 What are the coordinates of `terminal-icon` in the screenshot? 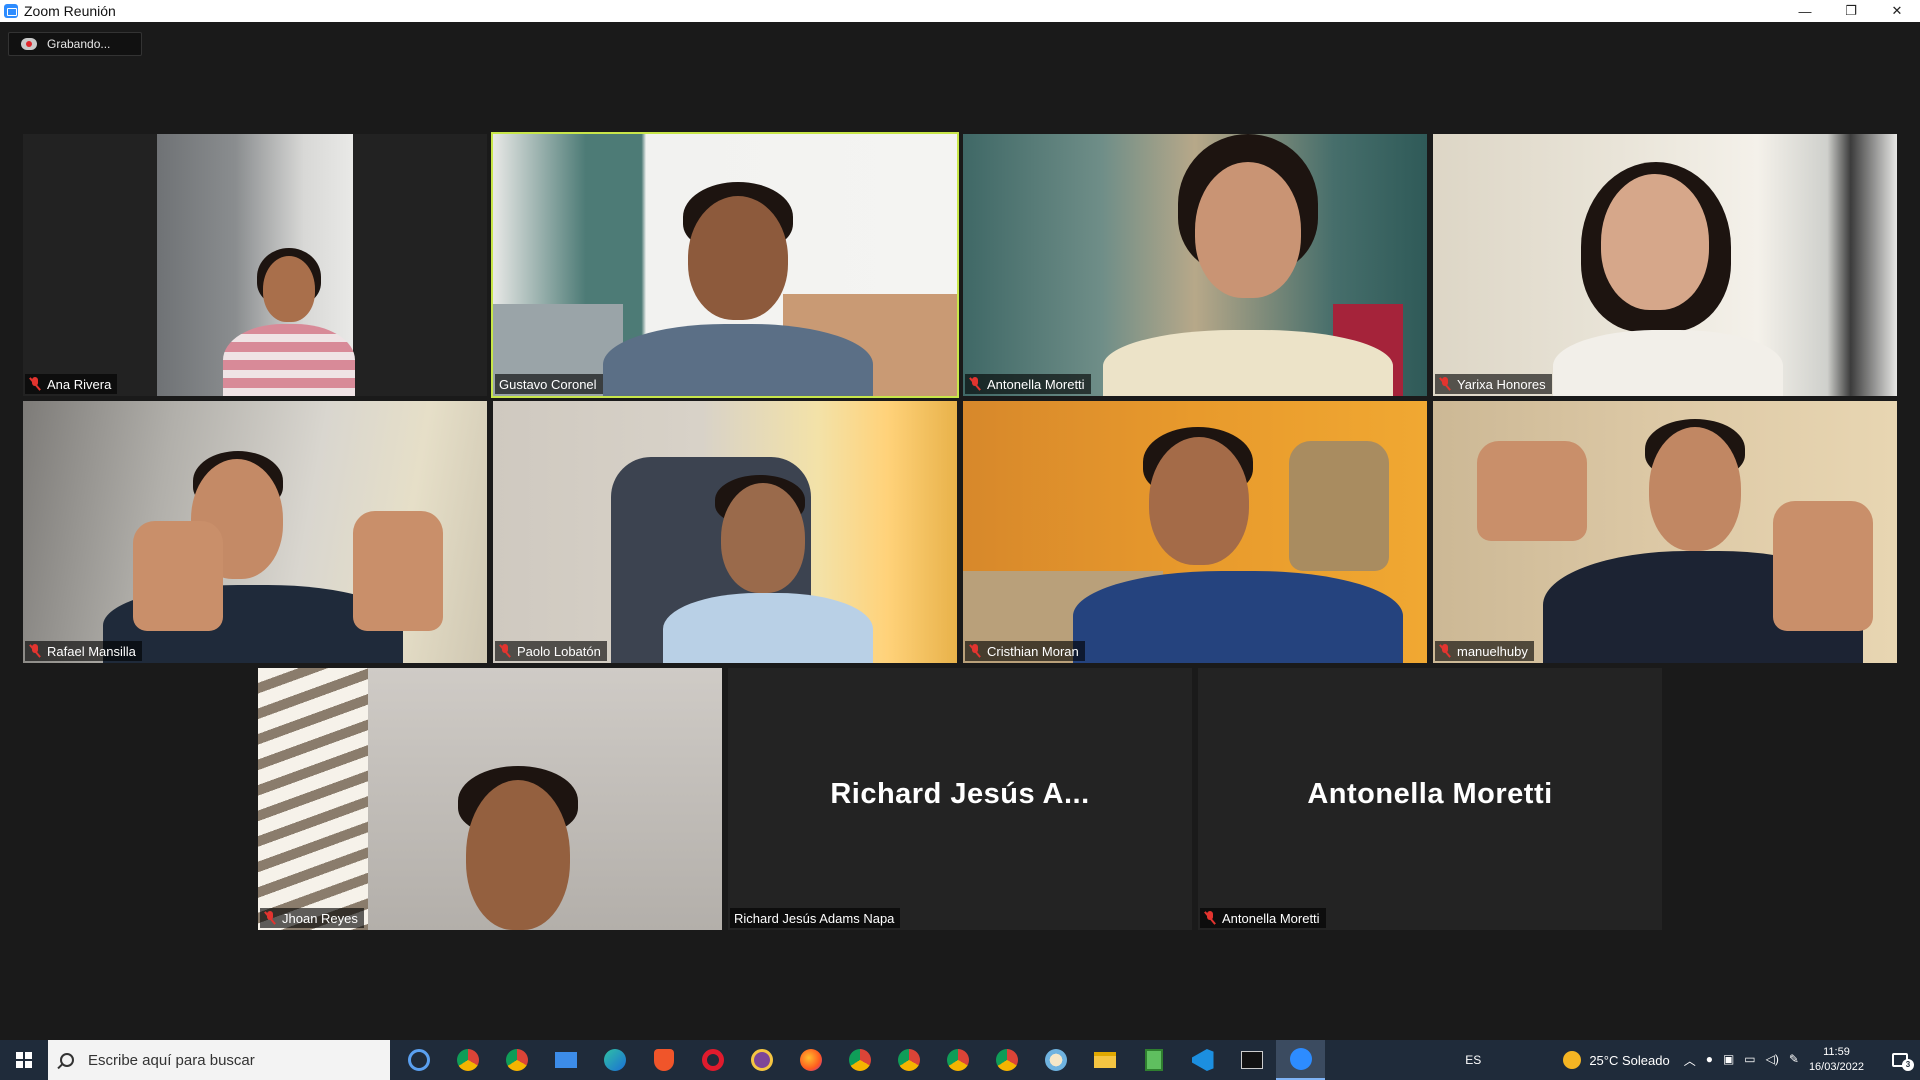 It's located at (1251, 1060).